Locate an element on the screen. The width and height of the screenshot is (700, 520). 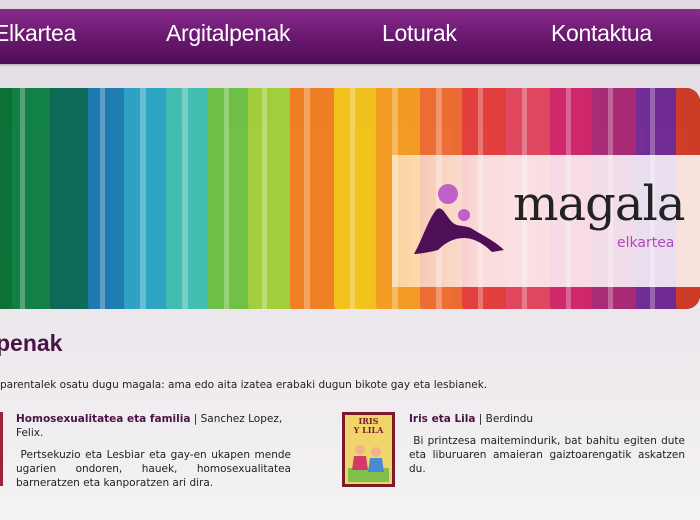
main-nav: Elkartea Argitalpenak Loturak Kontaktua is located at coordinates (350, 36).